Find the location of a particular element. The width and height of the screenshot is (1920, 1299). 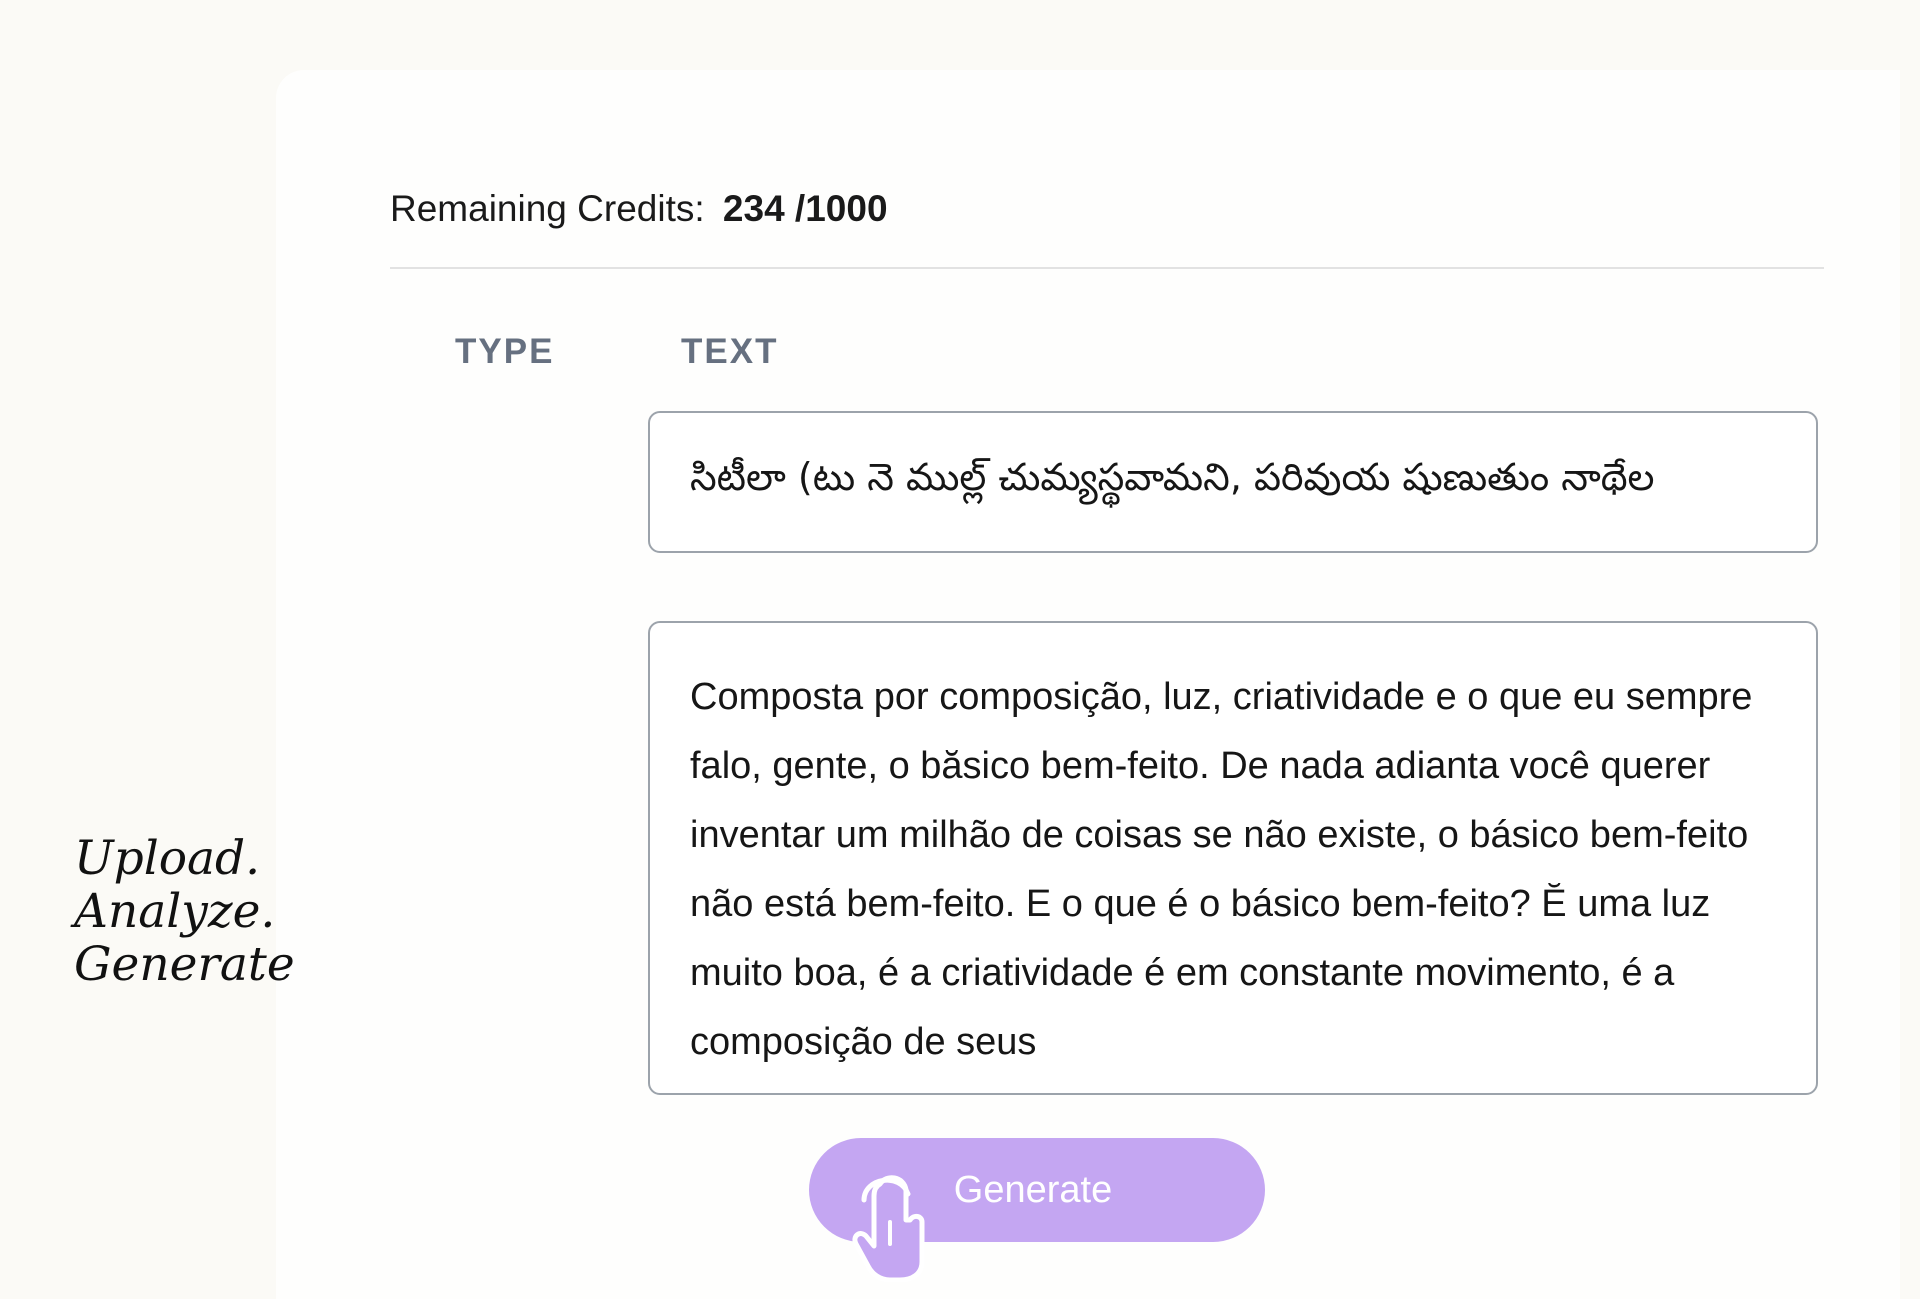

tagline-analyze: Analyze. is located at coordinates (175, 911).